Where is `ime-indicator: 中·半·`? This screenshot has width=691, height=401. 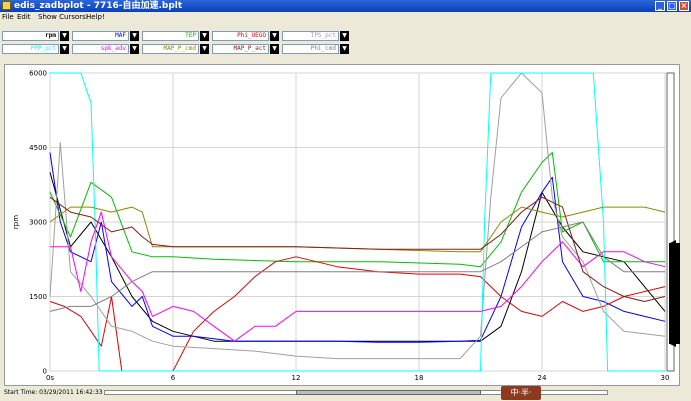
ime-indicator: 中·半· is located at coordinates (521, 393).